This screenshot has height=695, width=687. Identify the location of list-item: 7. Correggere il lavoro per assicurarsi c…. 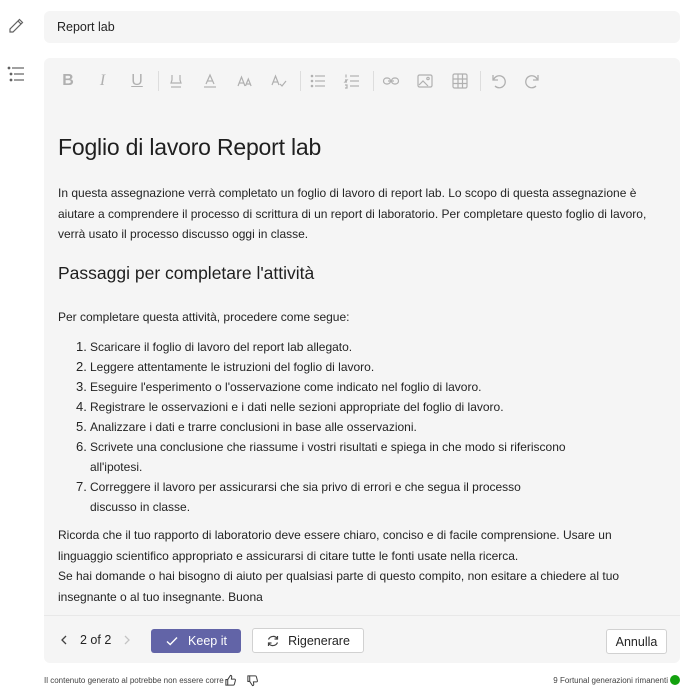
(367, 497).